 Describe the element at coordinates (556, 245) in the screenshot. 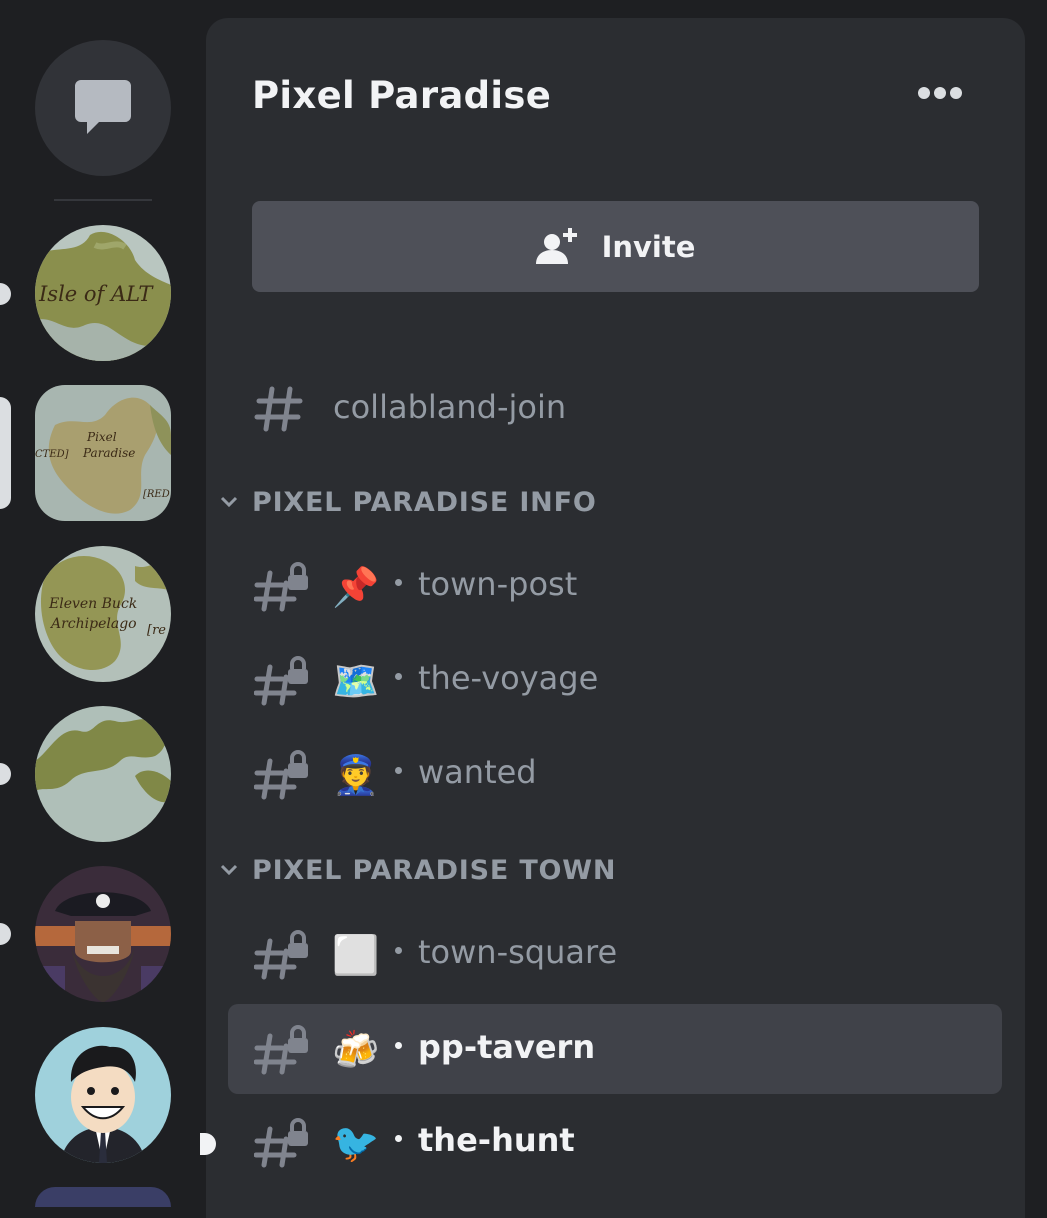

I see `add-user-icon` at that location.